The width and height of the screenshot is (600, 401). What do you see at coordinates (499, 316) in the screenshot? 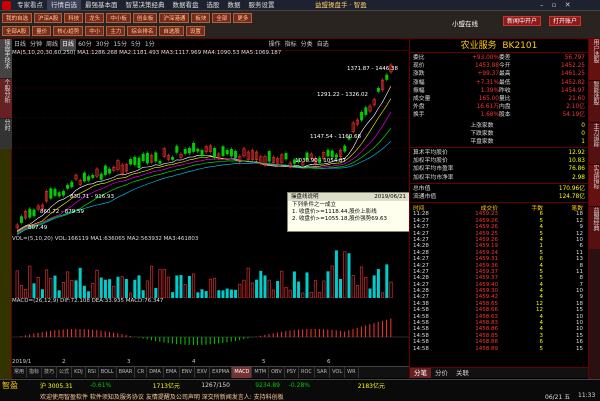
I see `tick-row: 14:58 1458.63 4 10` at bounding box center [499, 316].